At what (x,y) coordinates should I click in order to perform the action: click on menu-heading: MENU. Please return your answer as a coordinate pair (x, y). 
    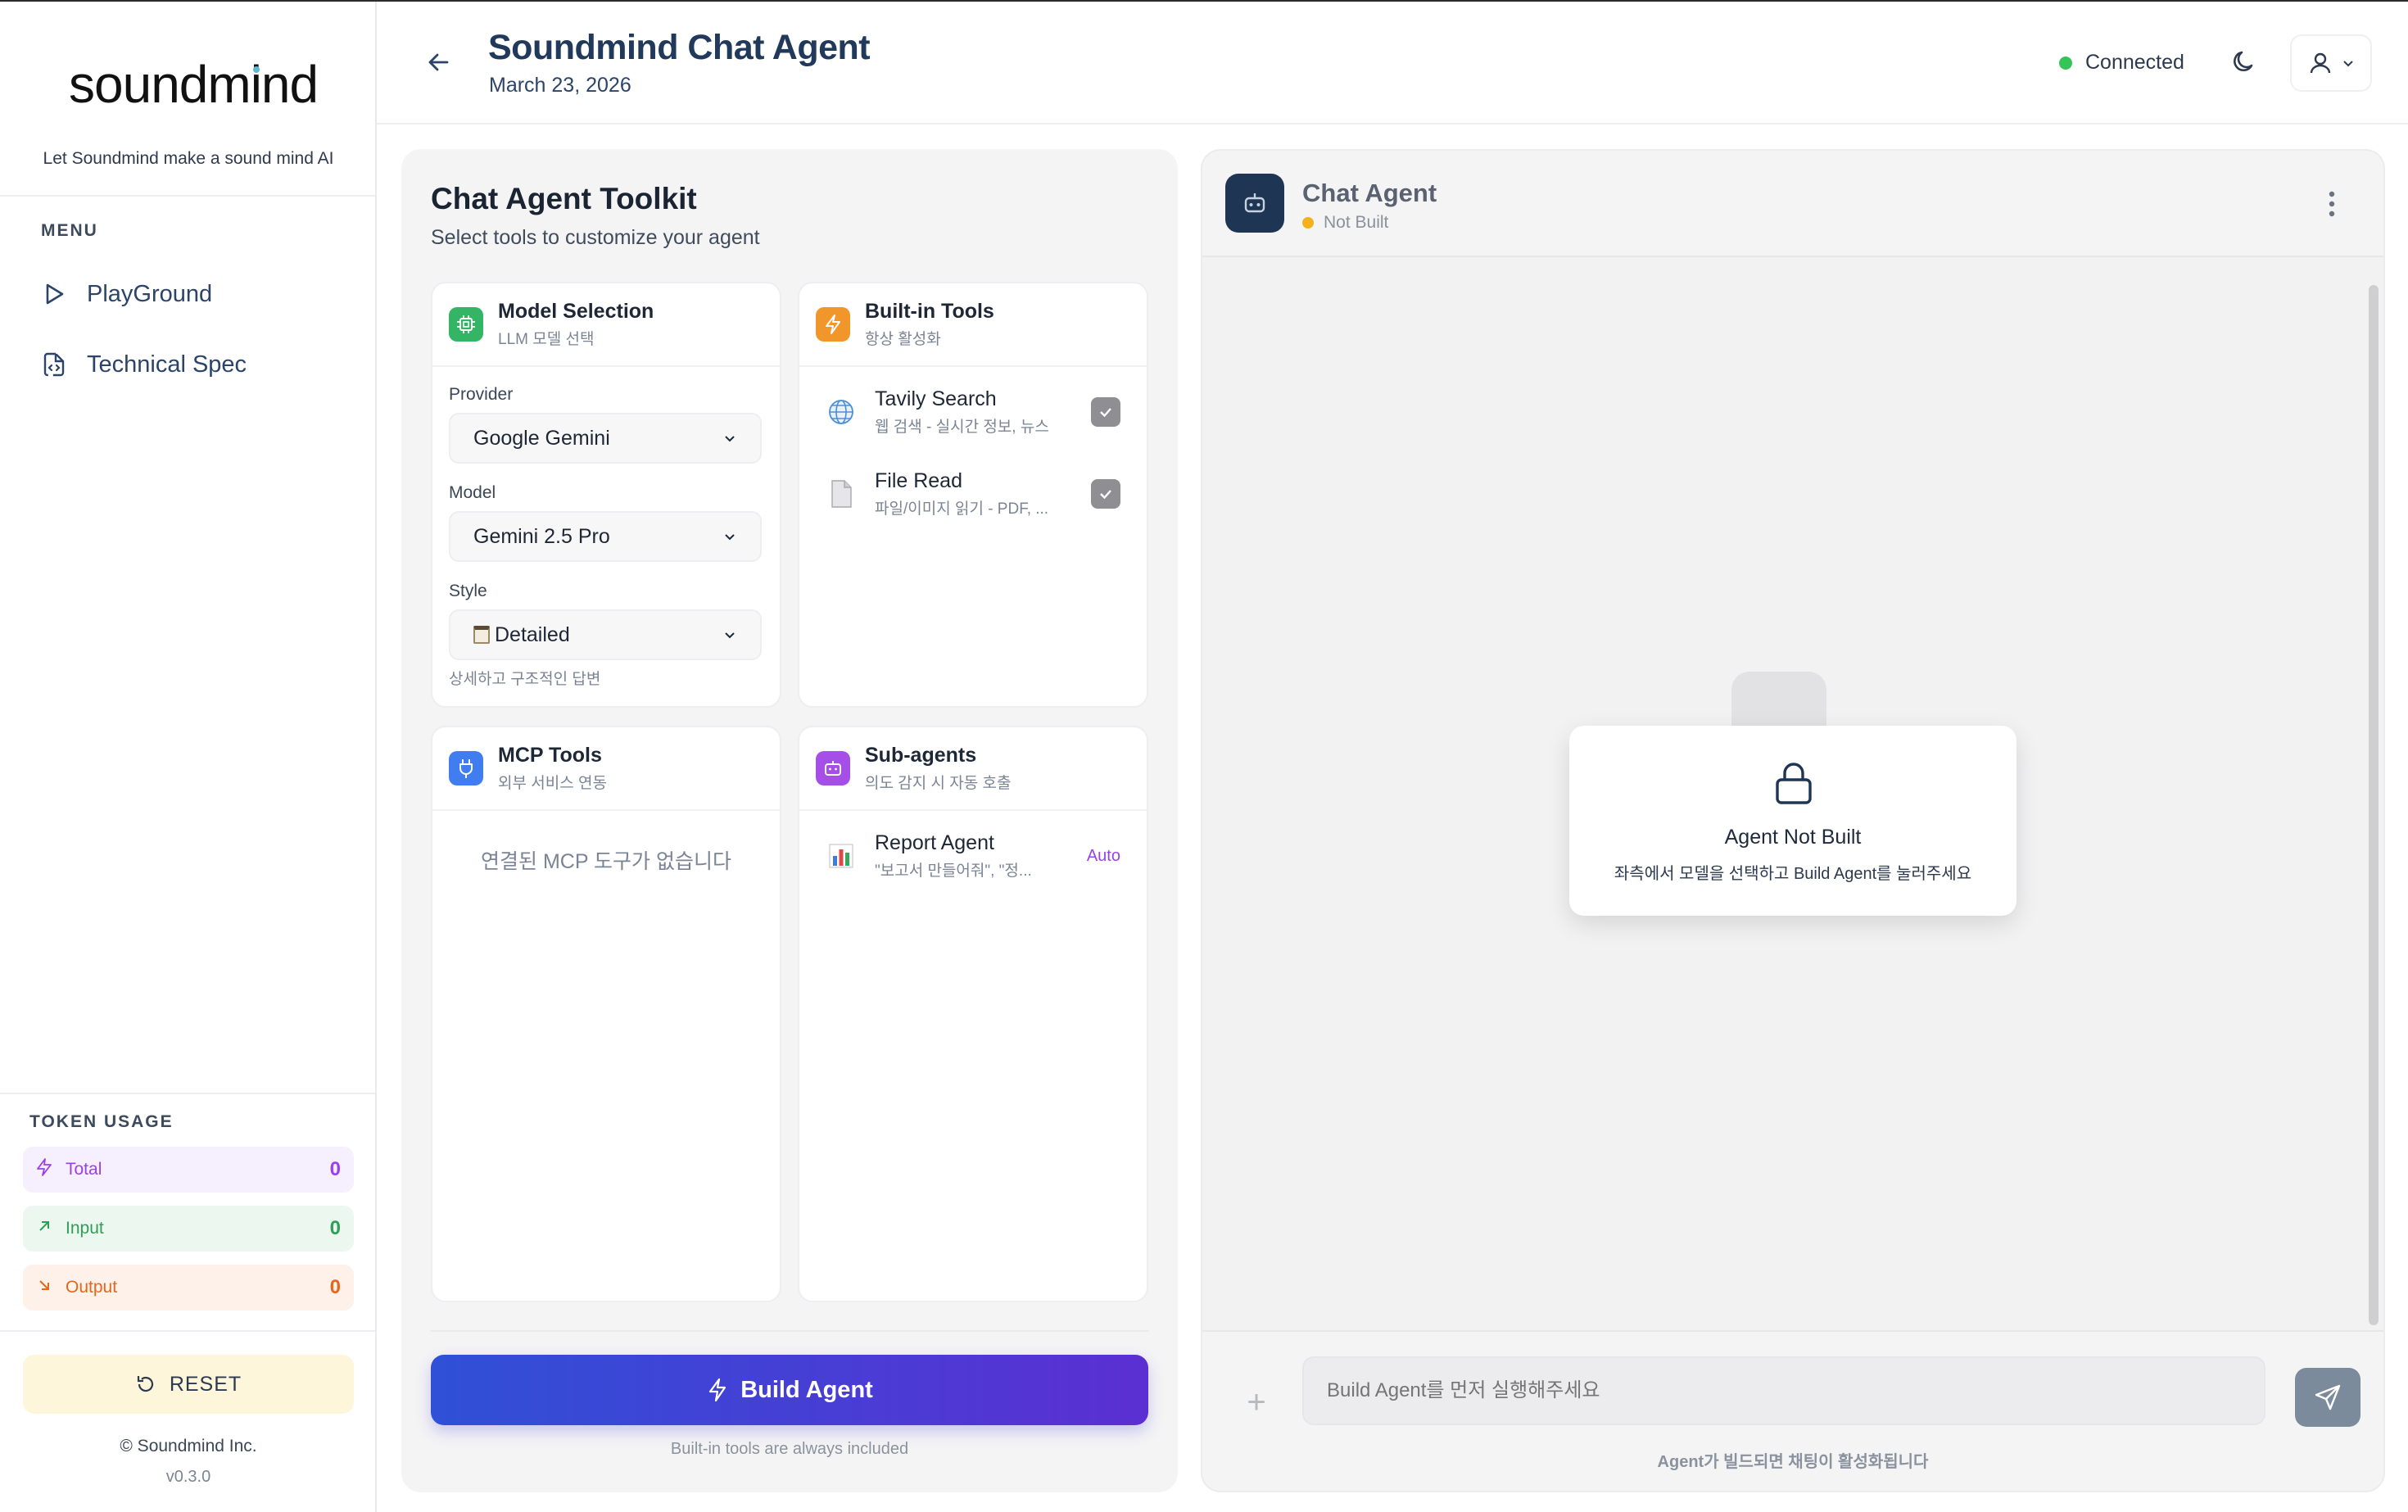
    Looking at the image, I should click on (69, 231).